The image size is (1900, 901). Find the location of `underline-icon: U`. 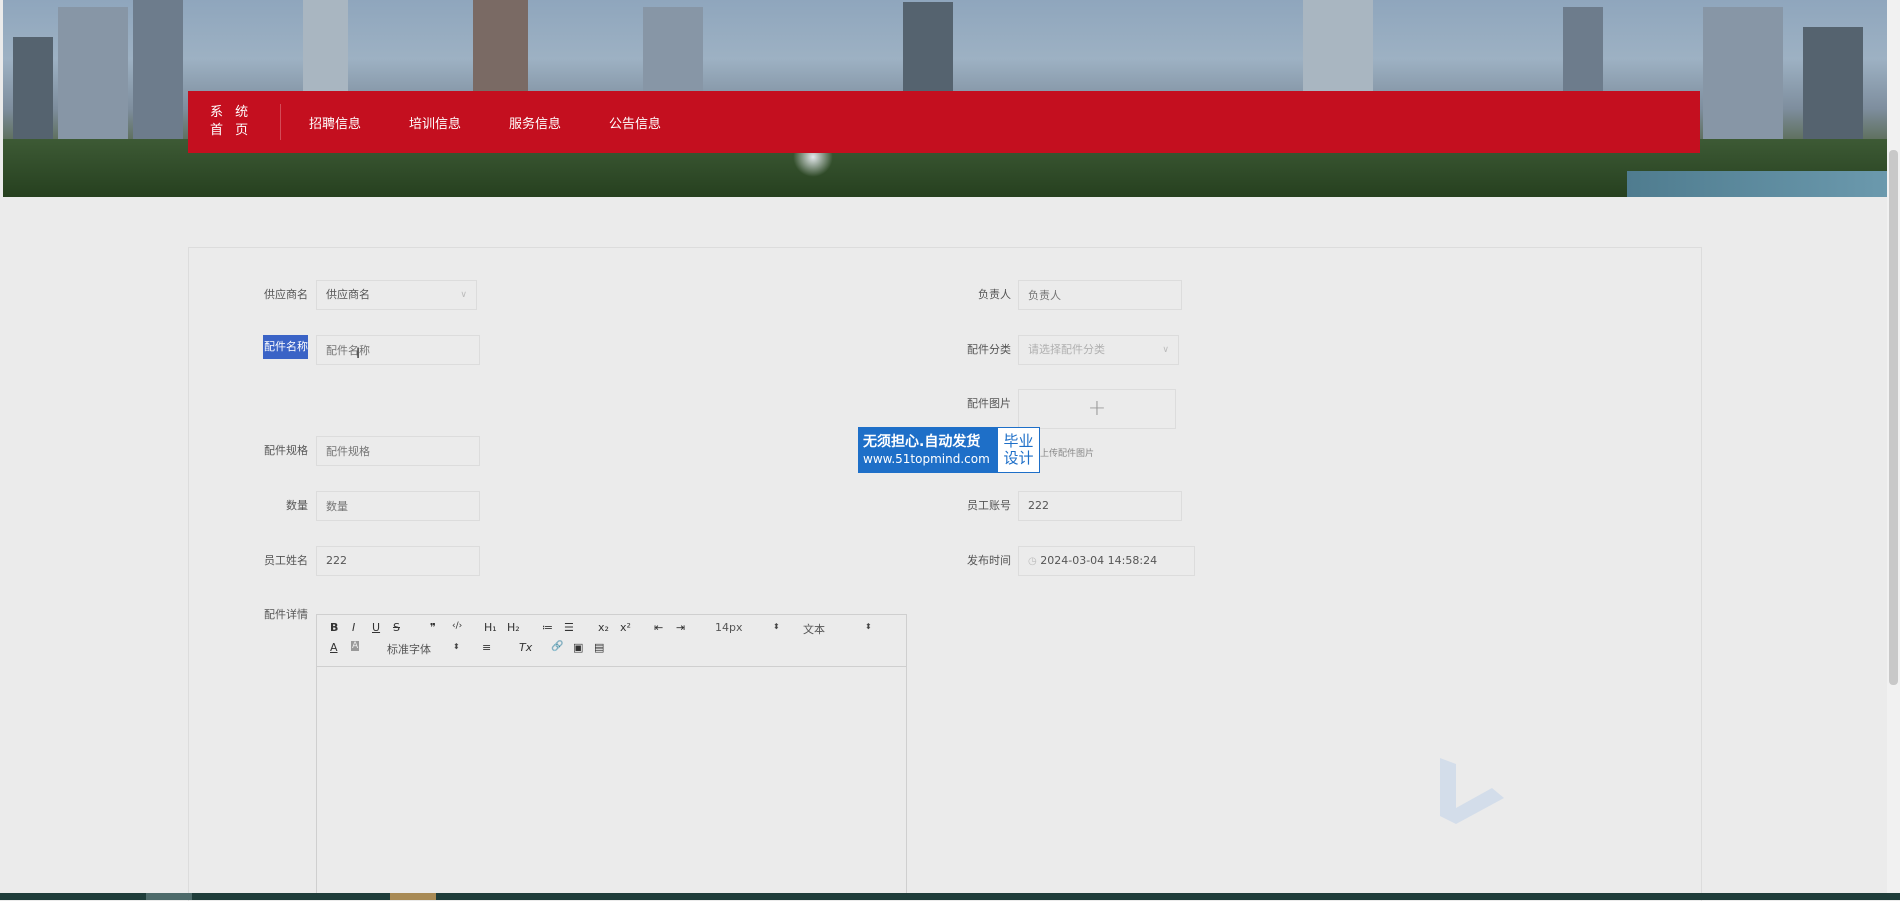

underline-icon: U is located at coordinates (376, 627).